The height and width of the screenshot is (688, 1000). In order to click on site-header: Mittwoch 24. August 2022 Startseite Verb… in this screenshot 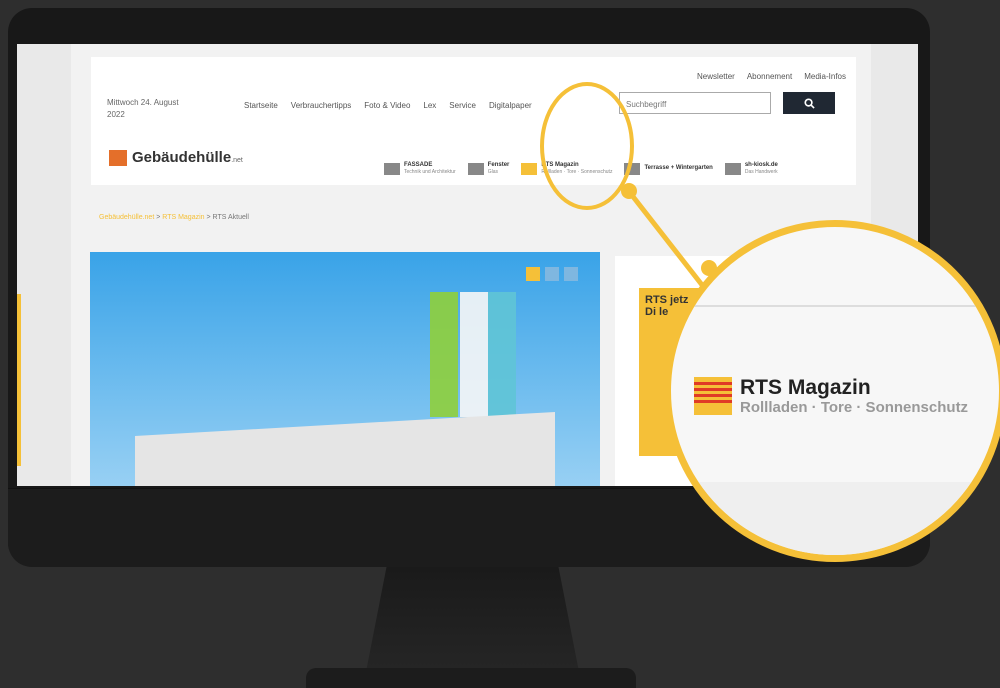, I will do `click(473, 121)`.